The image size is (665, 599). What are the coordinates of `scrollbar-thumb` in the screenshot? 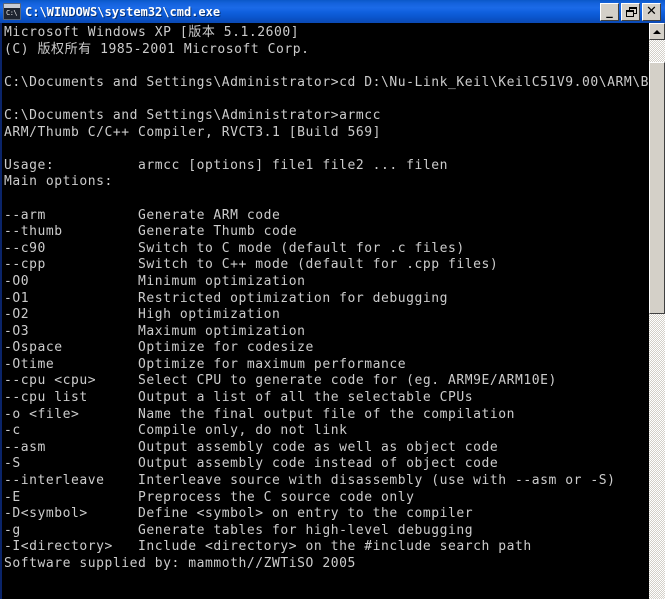 It's located at (657, 188).